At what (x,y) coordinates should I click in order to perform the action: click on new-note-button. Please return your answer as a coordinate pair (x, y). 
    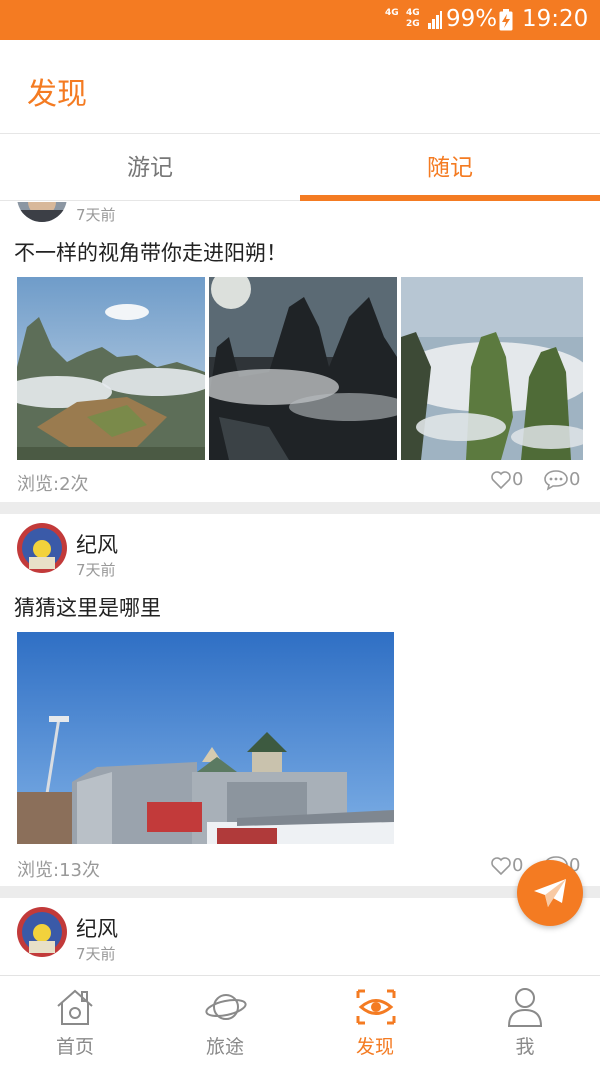
    Looking at the image, I should click on (550, 893).